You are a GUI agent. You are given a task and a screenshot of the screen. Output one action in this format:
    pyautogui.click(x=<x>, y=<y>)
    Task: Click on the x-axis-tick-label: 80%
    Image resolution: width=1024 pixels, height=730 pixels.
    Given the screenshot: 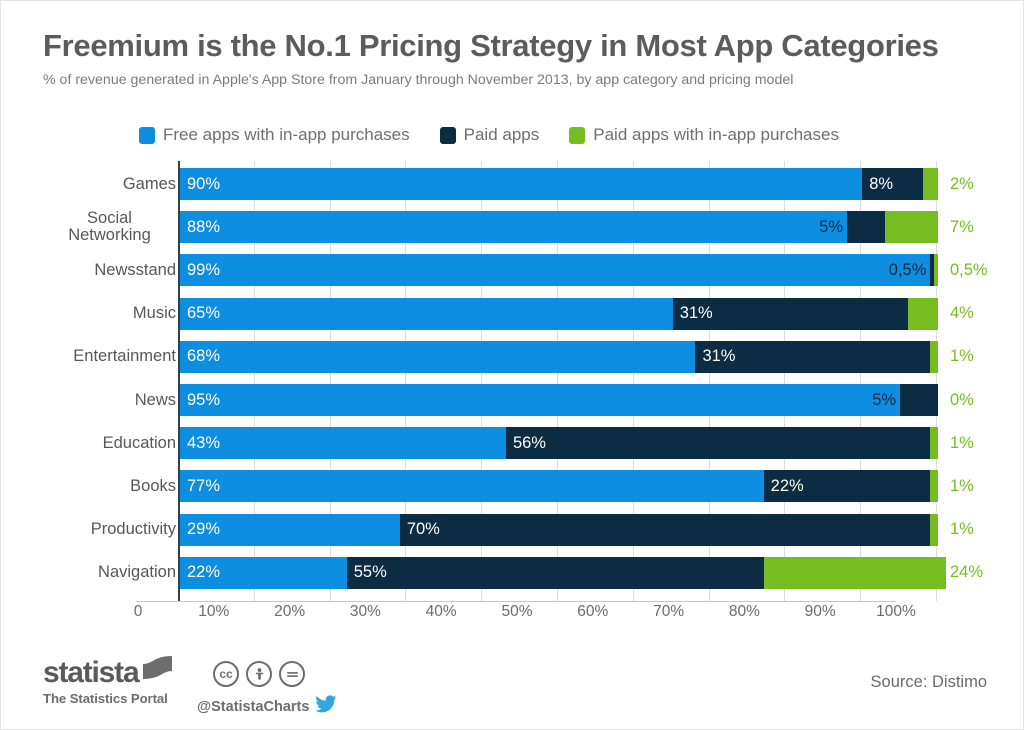 What is the action you would take?
    pyautogui.click(x=744, y=611)
    